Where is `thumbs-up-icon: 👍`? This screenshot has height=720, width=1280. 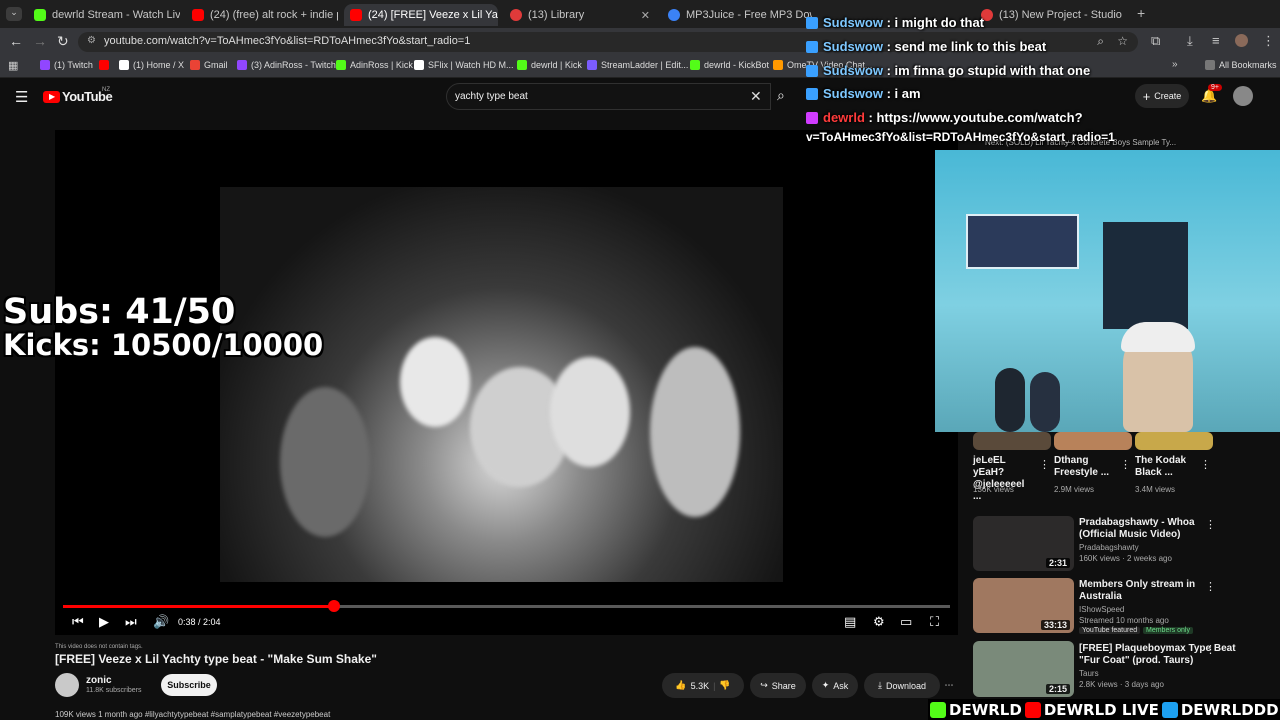 thumbs-up-icon: 👍 is located at coordinates (681, 685).